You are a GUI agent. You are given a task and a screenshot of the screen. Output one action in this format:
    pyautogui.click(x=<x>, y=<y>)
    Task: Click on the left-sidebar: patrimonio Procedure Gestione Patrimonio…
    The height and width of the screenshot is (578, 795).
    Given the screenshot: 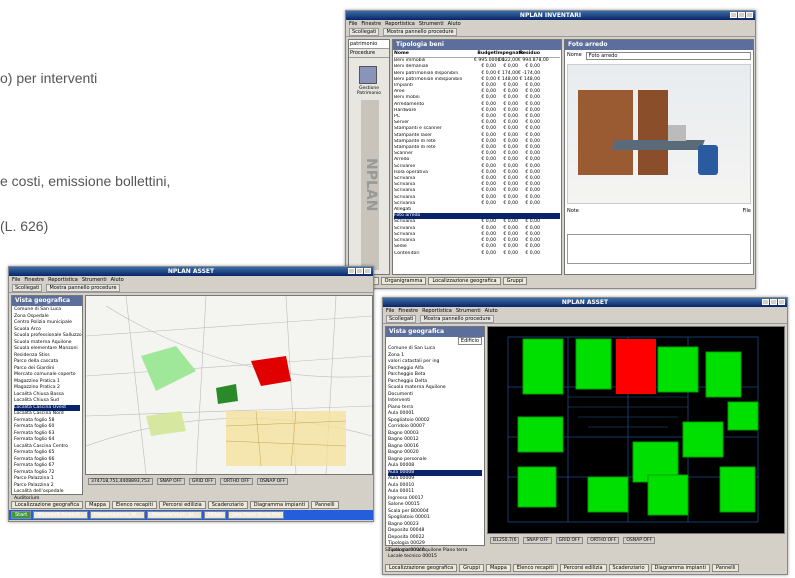 What is the action you would take?
    pyautogui.click(x=369, y=157)
    